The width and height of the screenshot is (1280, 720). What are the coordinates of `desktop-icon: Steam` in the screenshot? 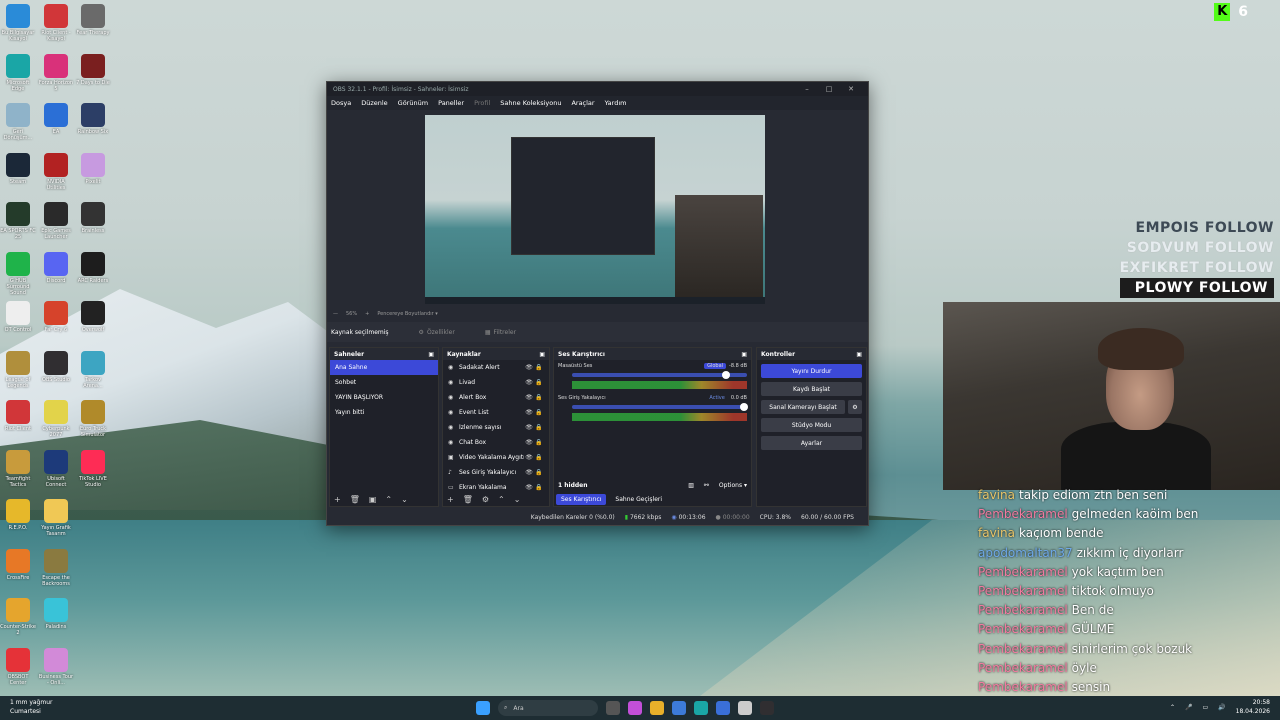 It's located at (18, 168).